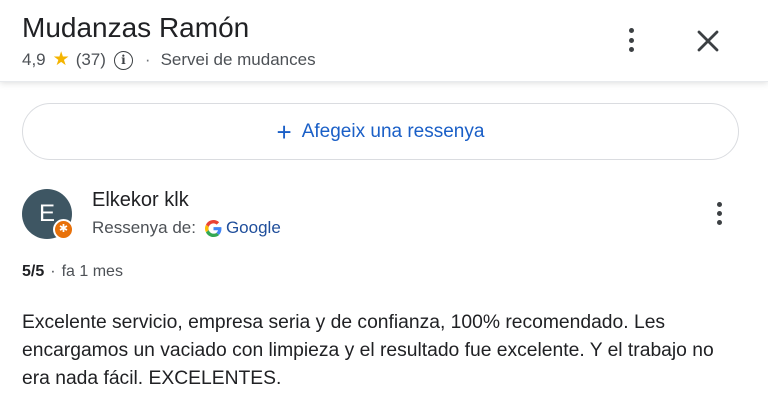 Image resolution: width=768 pixels, height=415 pixels. I want to click on place-title: Mudanzas Ramón, so click(136, 27).